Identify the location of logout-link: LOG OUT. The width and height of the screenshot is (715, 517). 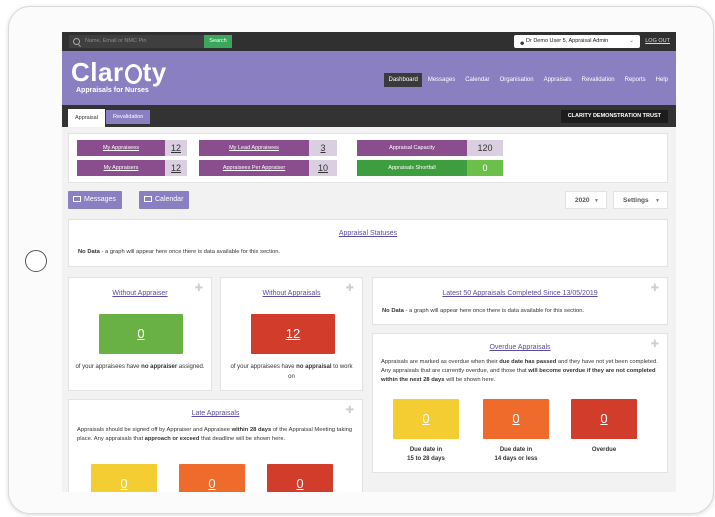
(657, 41).